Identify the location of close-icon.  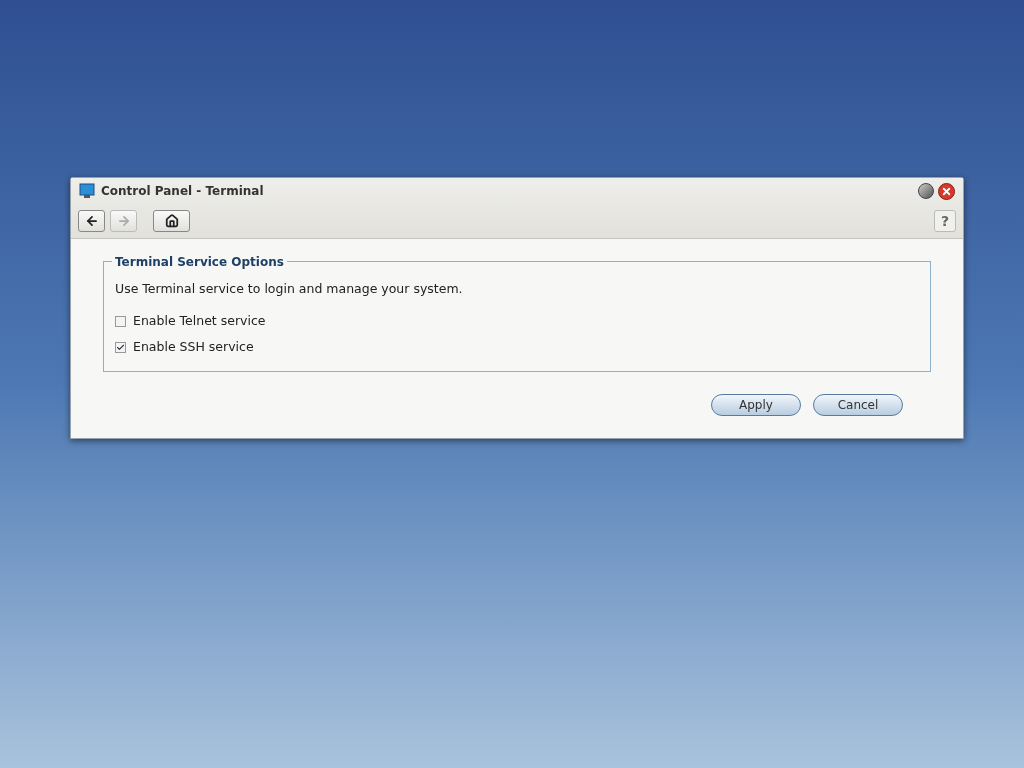
(946, 191).